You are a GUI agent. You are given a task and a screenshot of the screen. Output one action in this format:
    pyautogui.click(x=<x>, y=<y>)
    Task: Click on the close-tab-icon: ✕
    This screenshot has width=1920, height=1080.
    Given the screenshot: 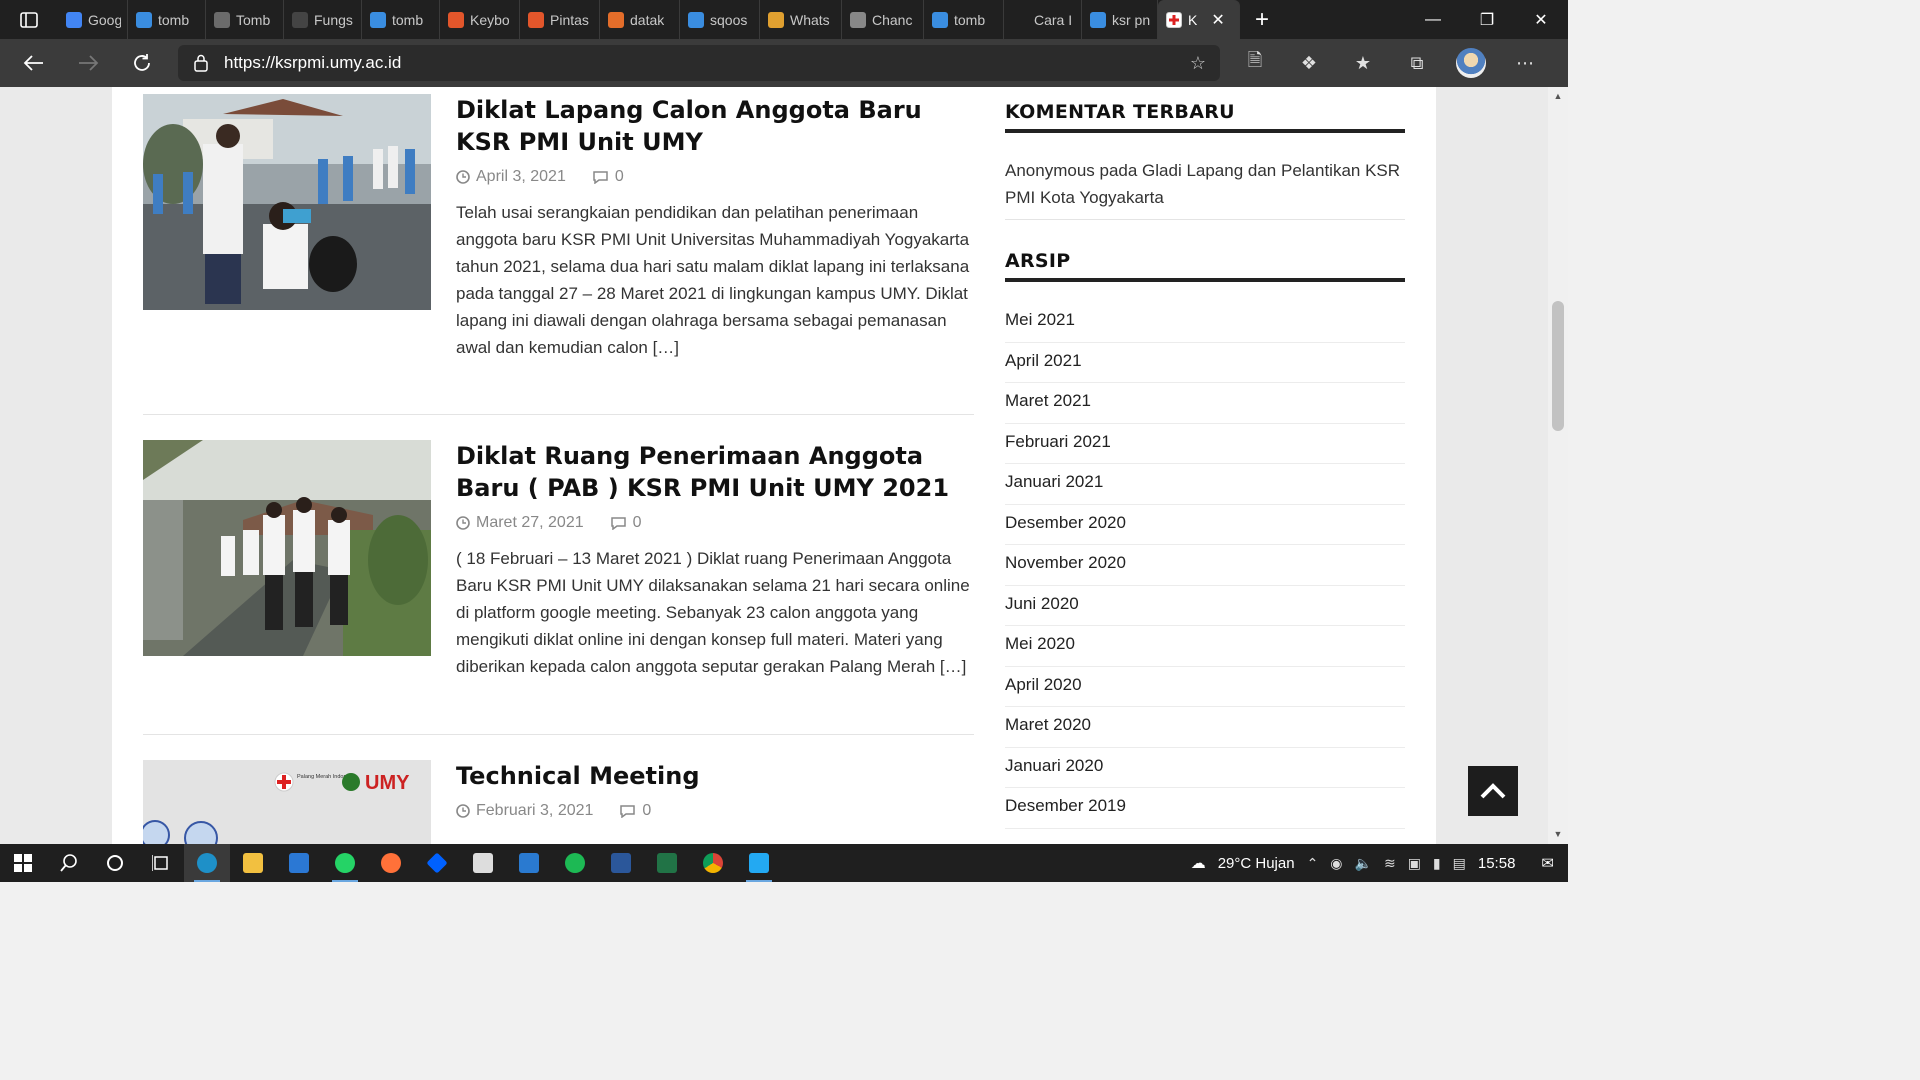 What is the action you would take?
    pyautogui.click(x=1217, y=20)
    